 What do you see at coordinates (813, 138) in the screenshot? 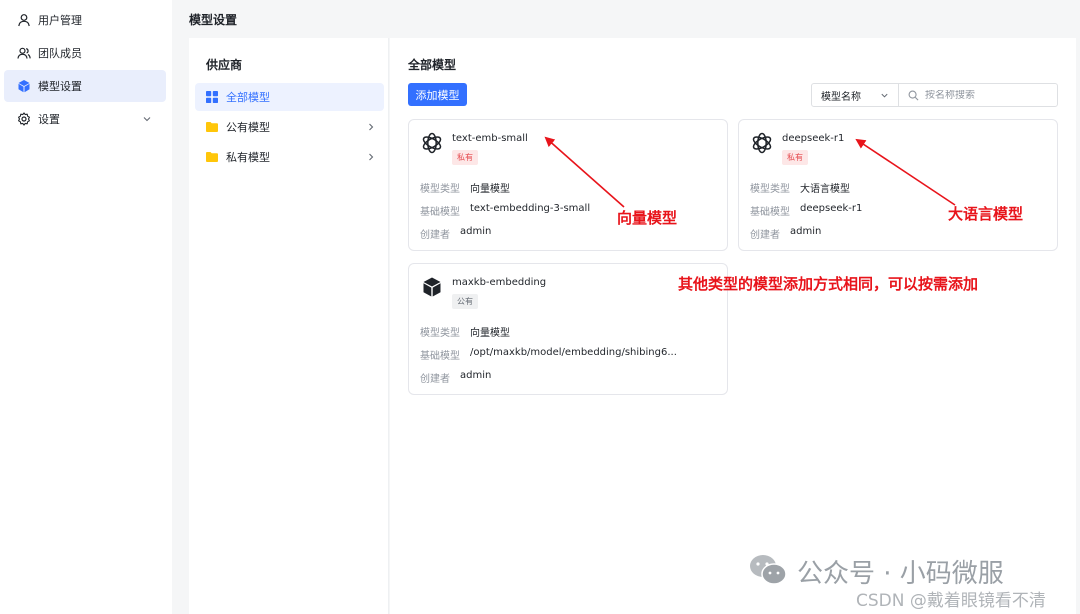
I see `model-name: deepseek-r1` at bounding box center [813, 138].